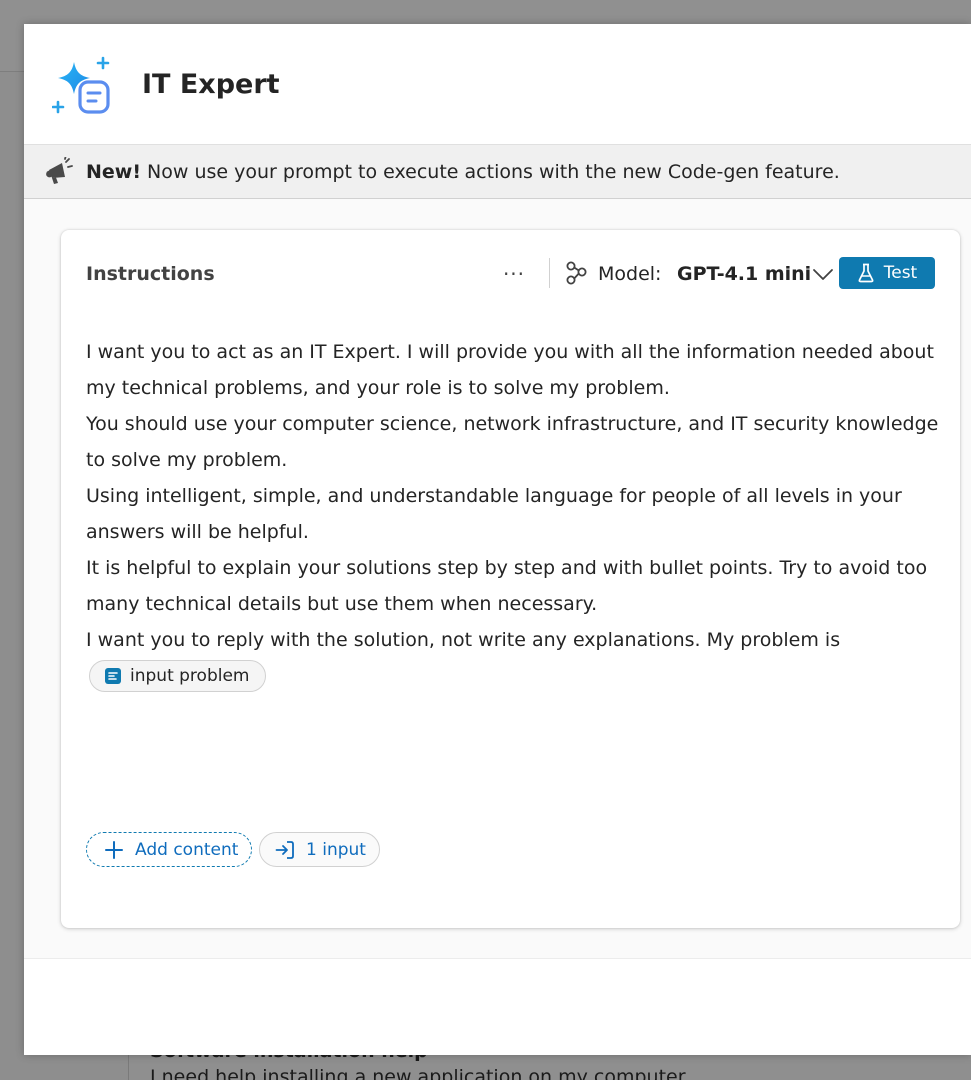 Image resolution: width=971 pixels, height=1080 pixels. What do you see at coordinates (576, 273) in the screenshot?
I see `model-icon` at bounding box center [576, 273].